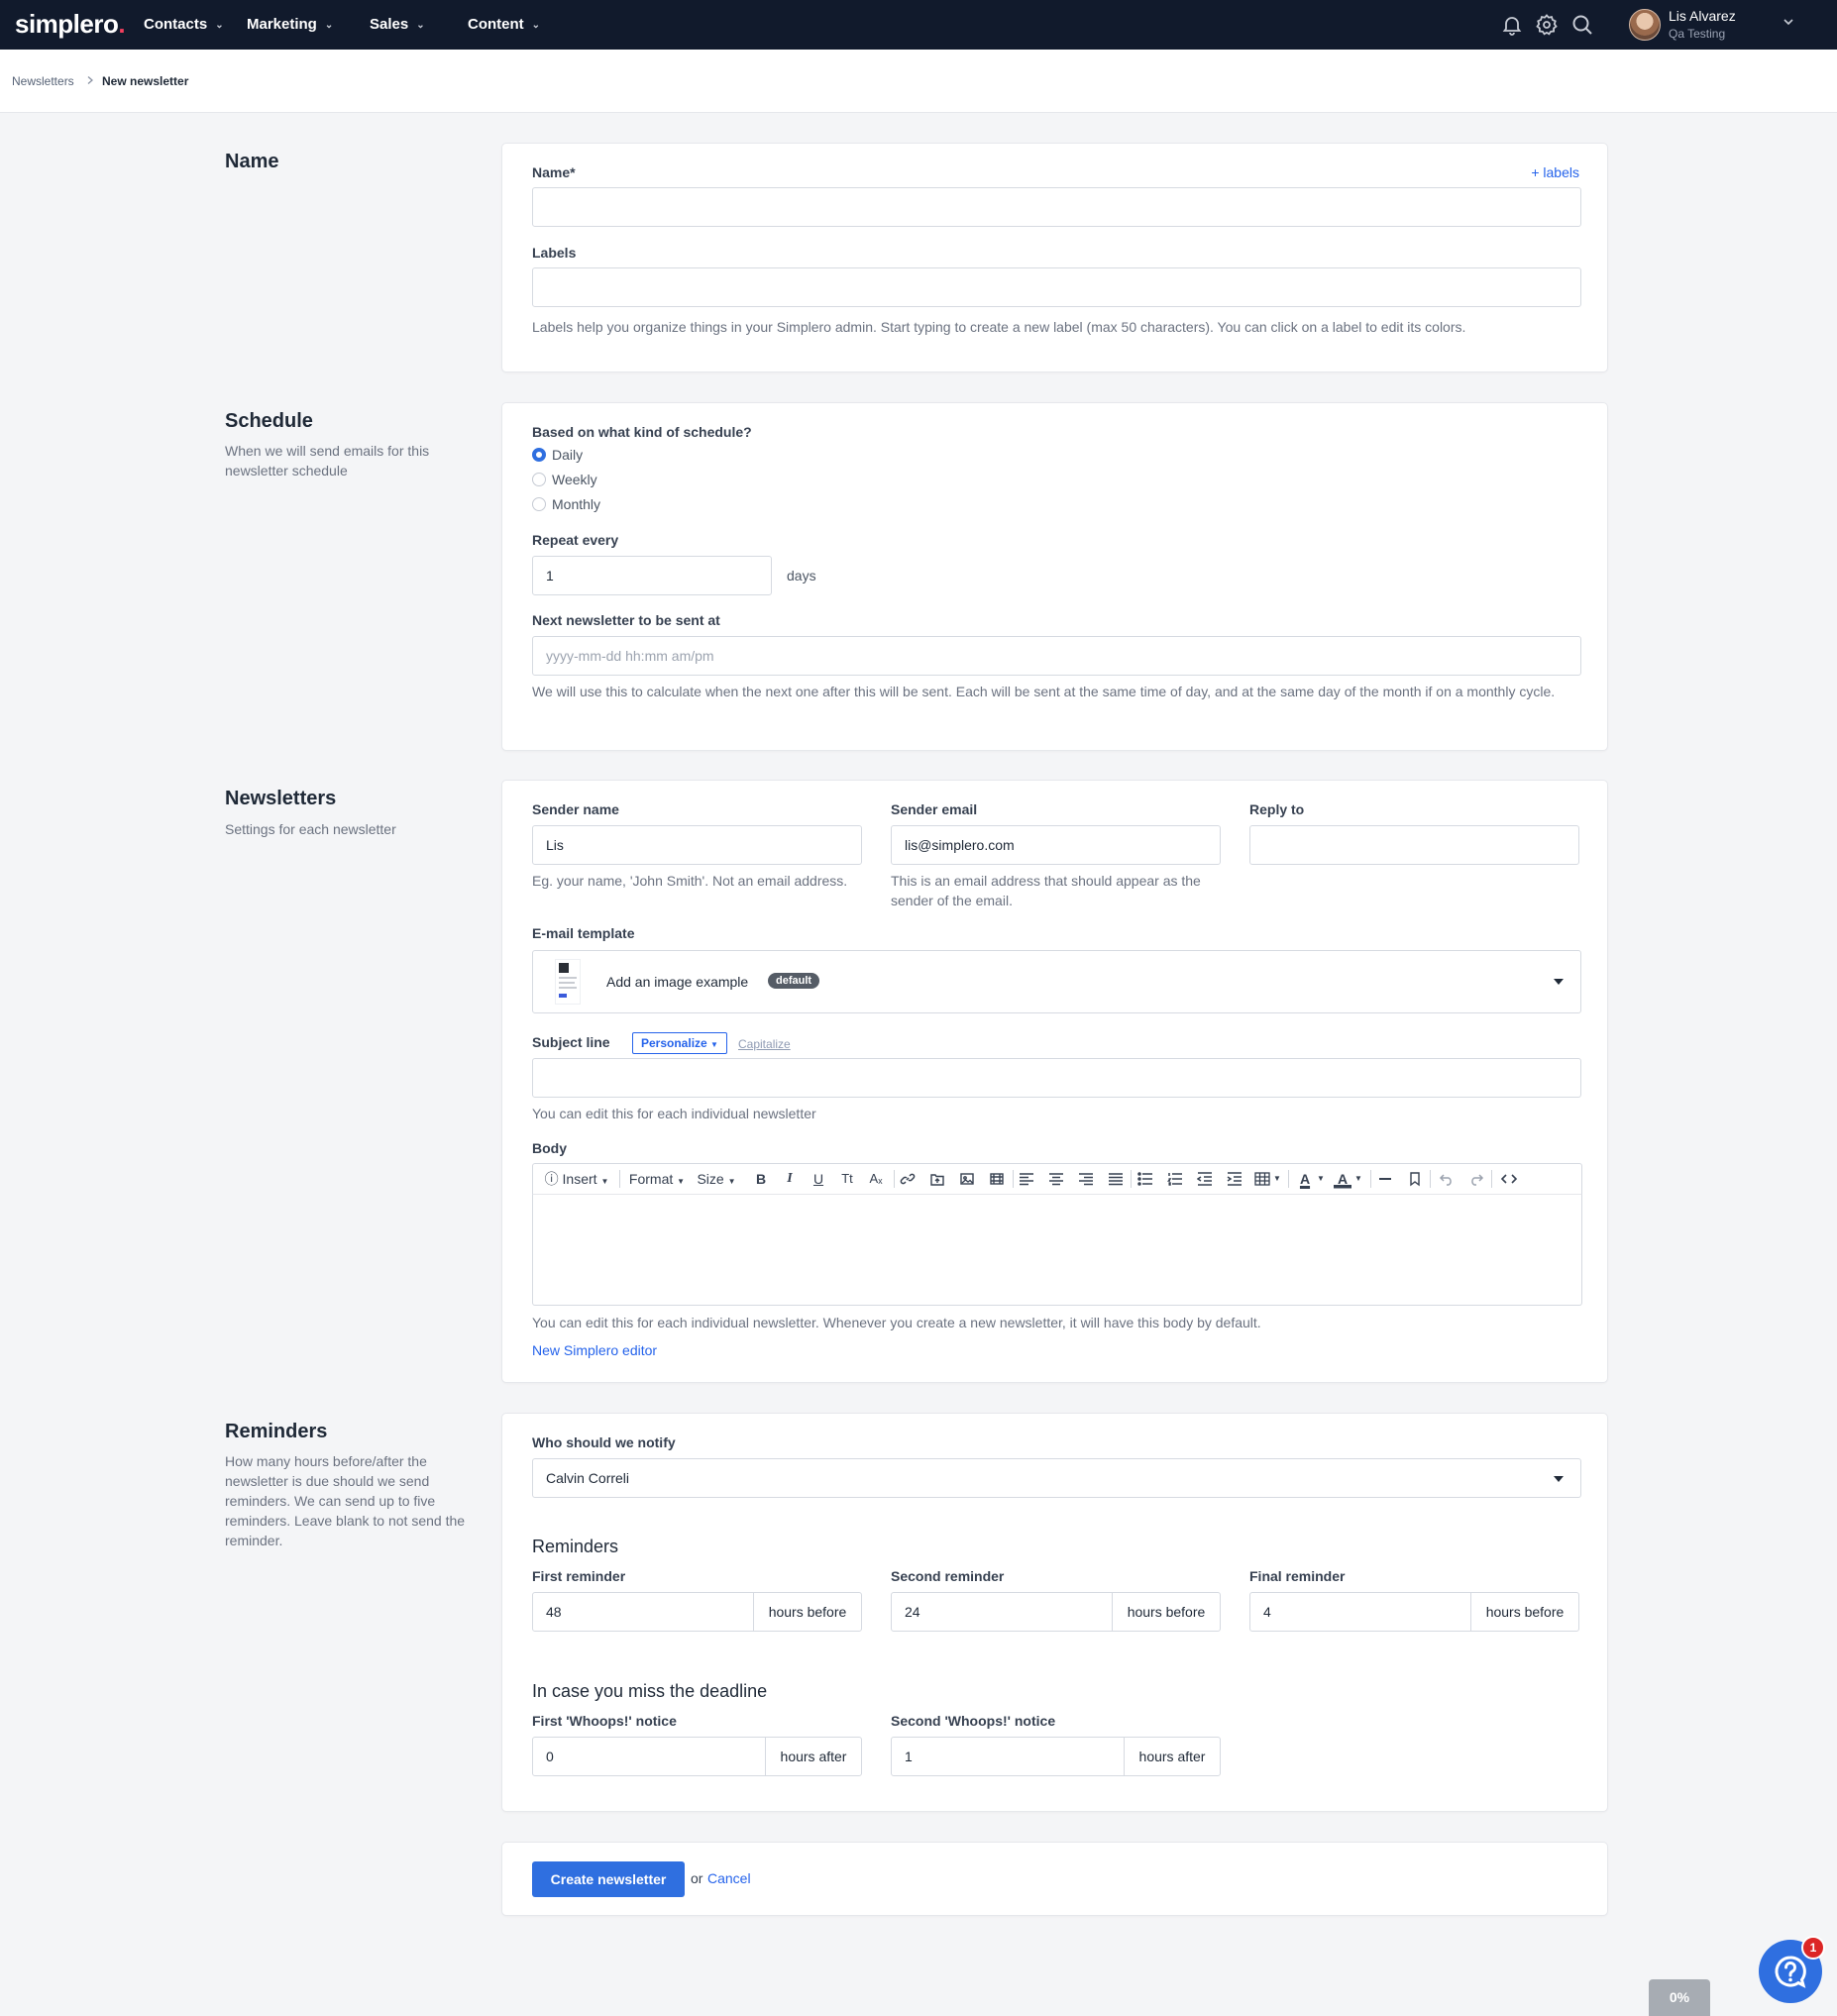 The width and height of the screenshot is (1837, 2016). Describe the element at coordinates (1385, 1179) in the screenshot. I see `horizontal-rule-icon` at that location.